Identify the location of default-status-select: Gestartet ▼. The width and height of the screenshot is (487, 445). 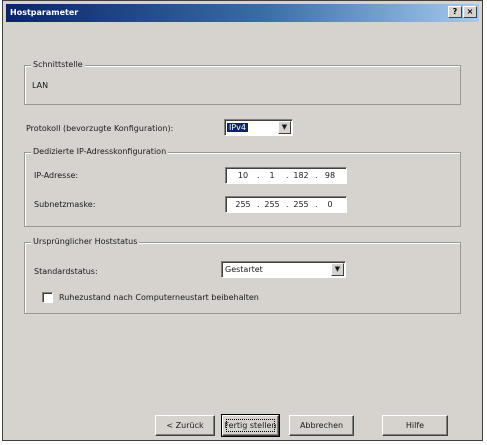
(283, 269).